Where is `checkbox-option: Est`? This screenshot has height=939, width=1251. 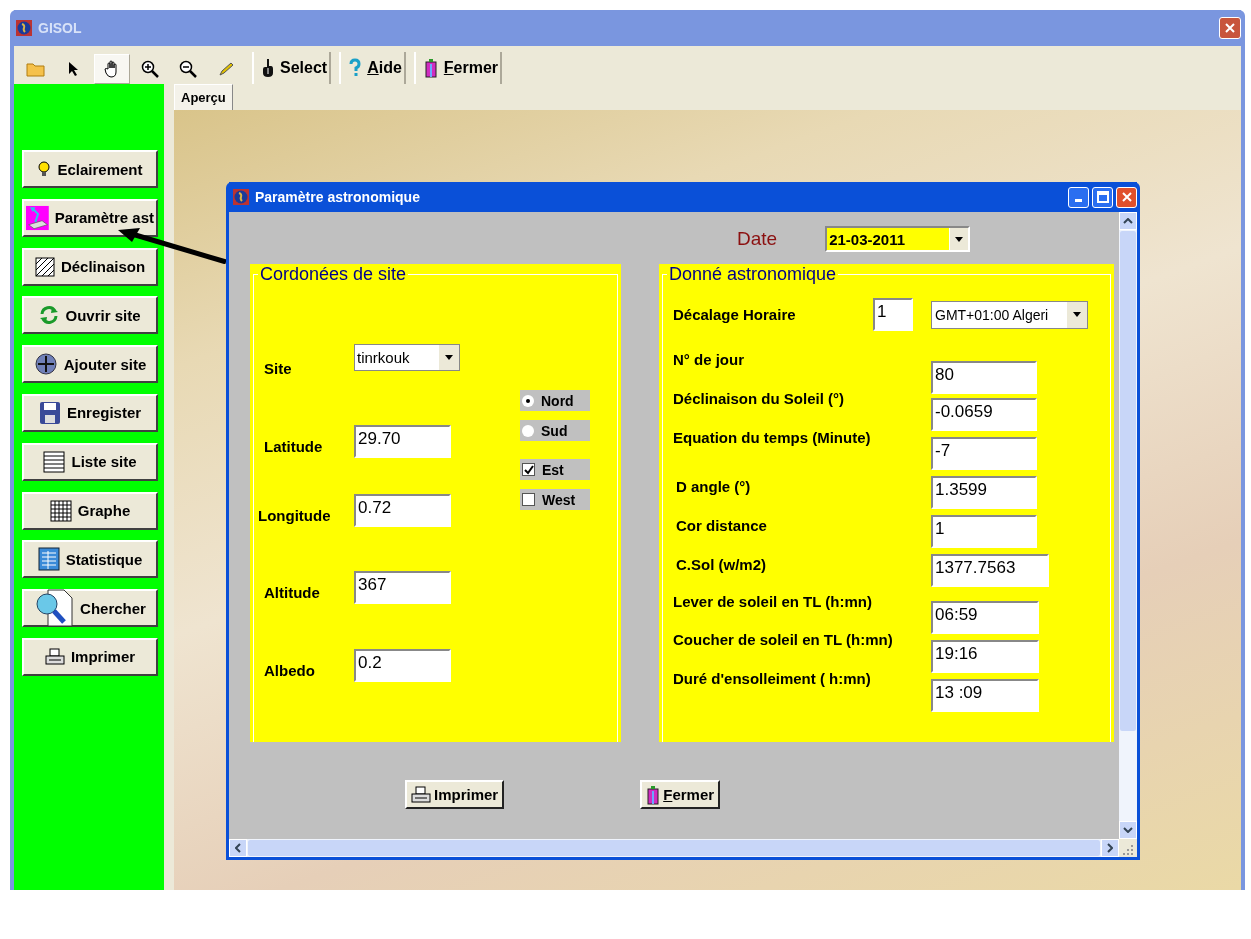 checkbox-option: Est is located at coordinates (555, 469).